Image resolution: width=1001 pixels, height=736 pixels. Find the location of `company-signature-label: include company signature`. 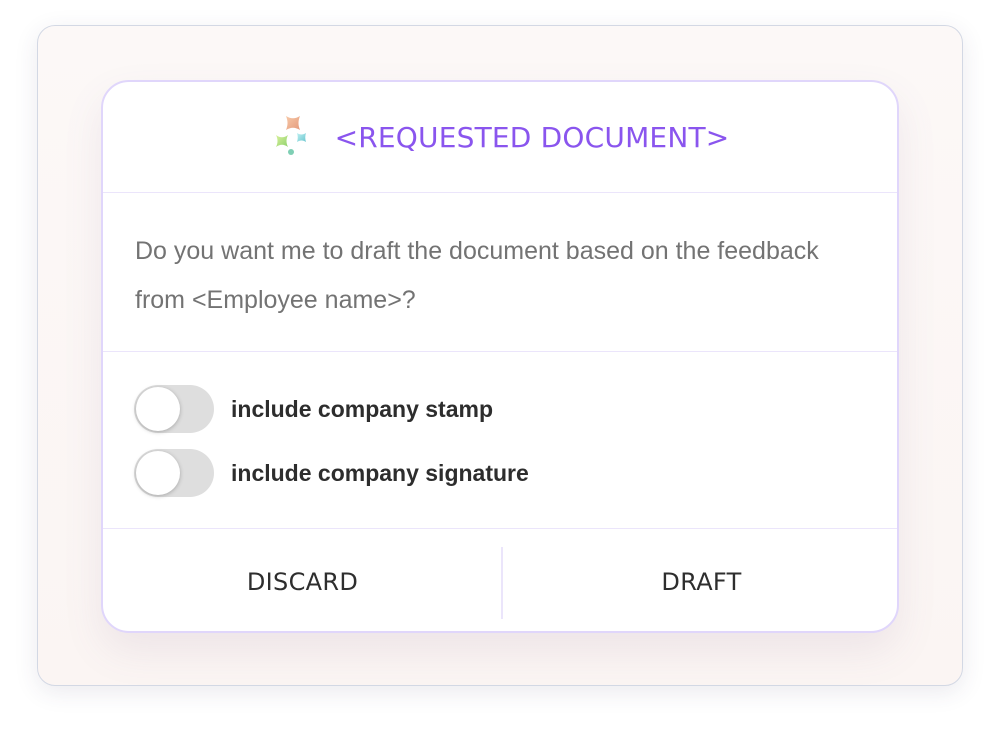

company-signature-label: include company signature is located at coordinates (380, 472).